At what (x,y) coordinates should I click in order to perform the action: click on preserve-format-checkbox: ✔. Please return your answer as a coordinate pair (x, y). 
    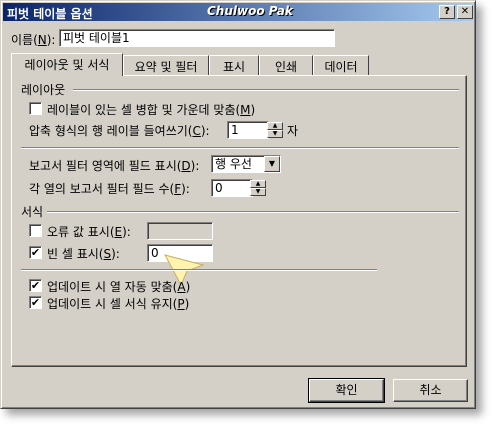
    Looking at the image, I should click on (35, 302).